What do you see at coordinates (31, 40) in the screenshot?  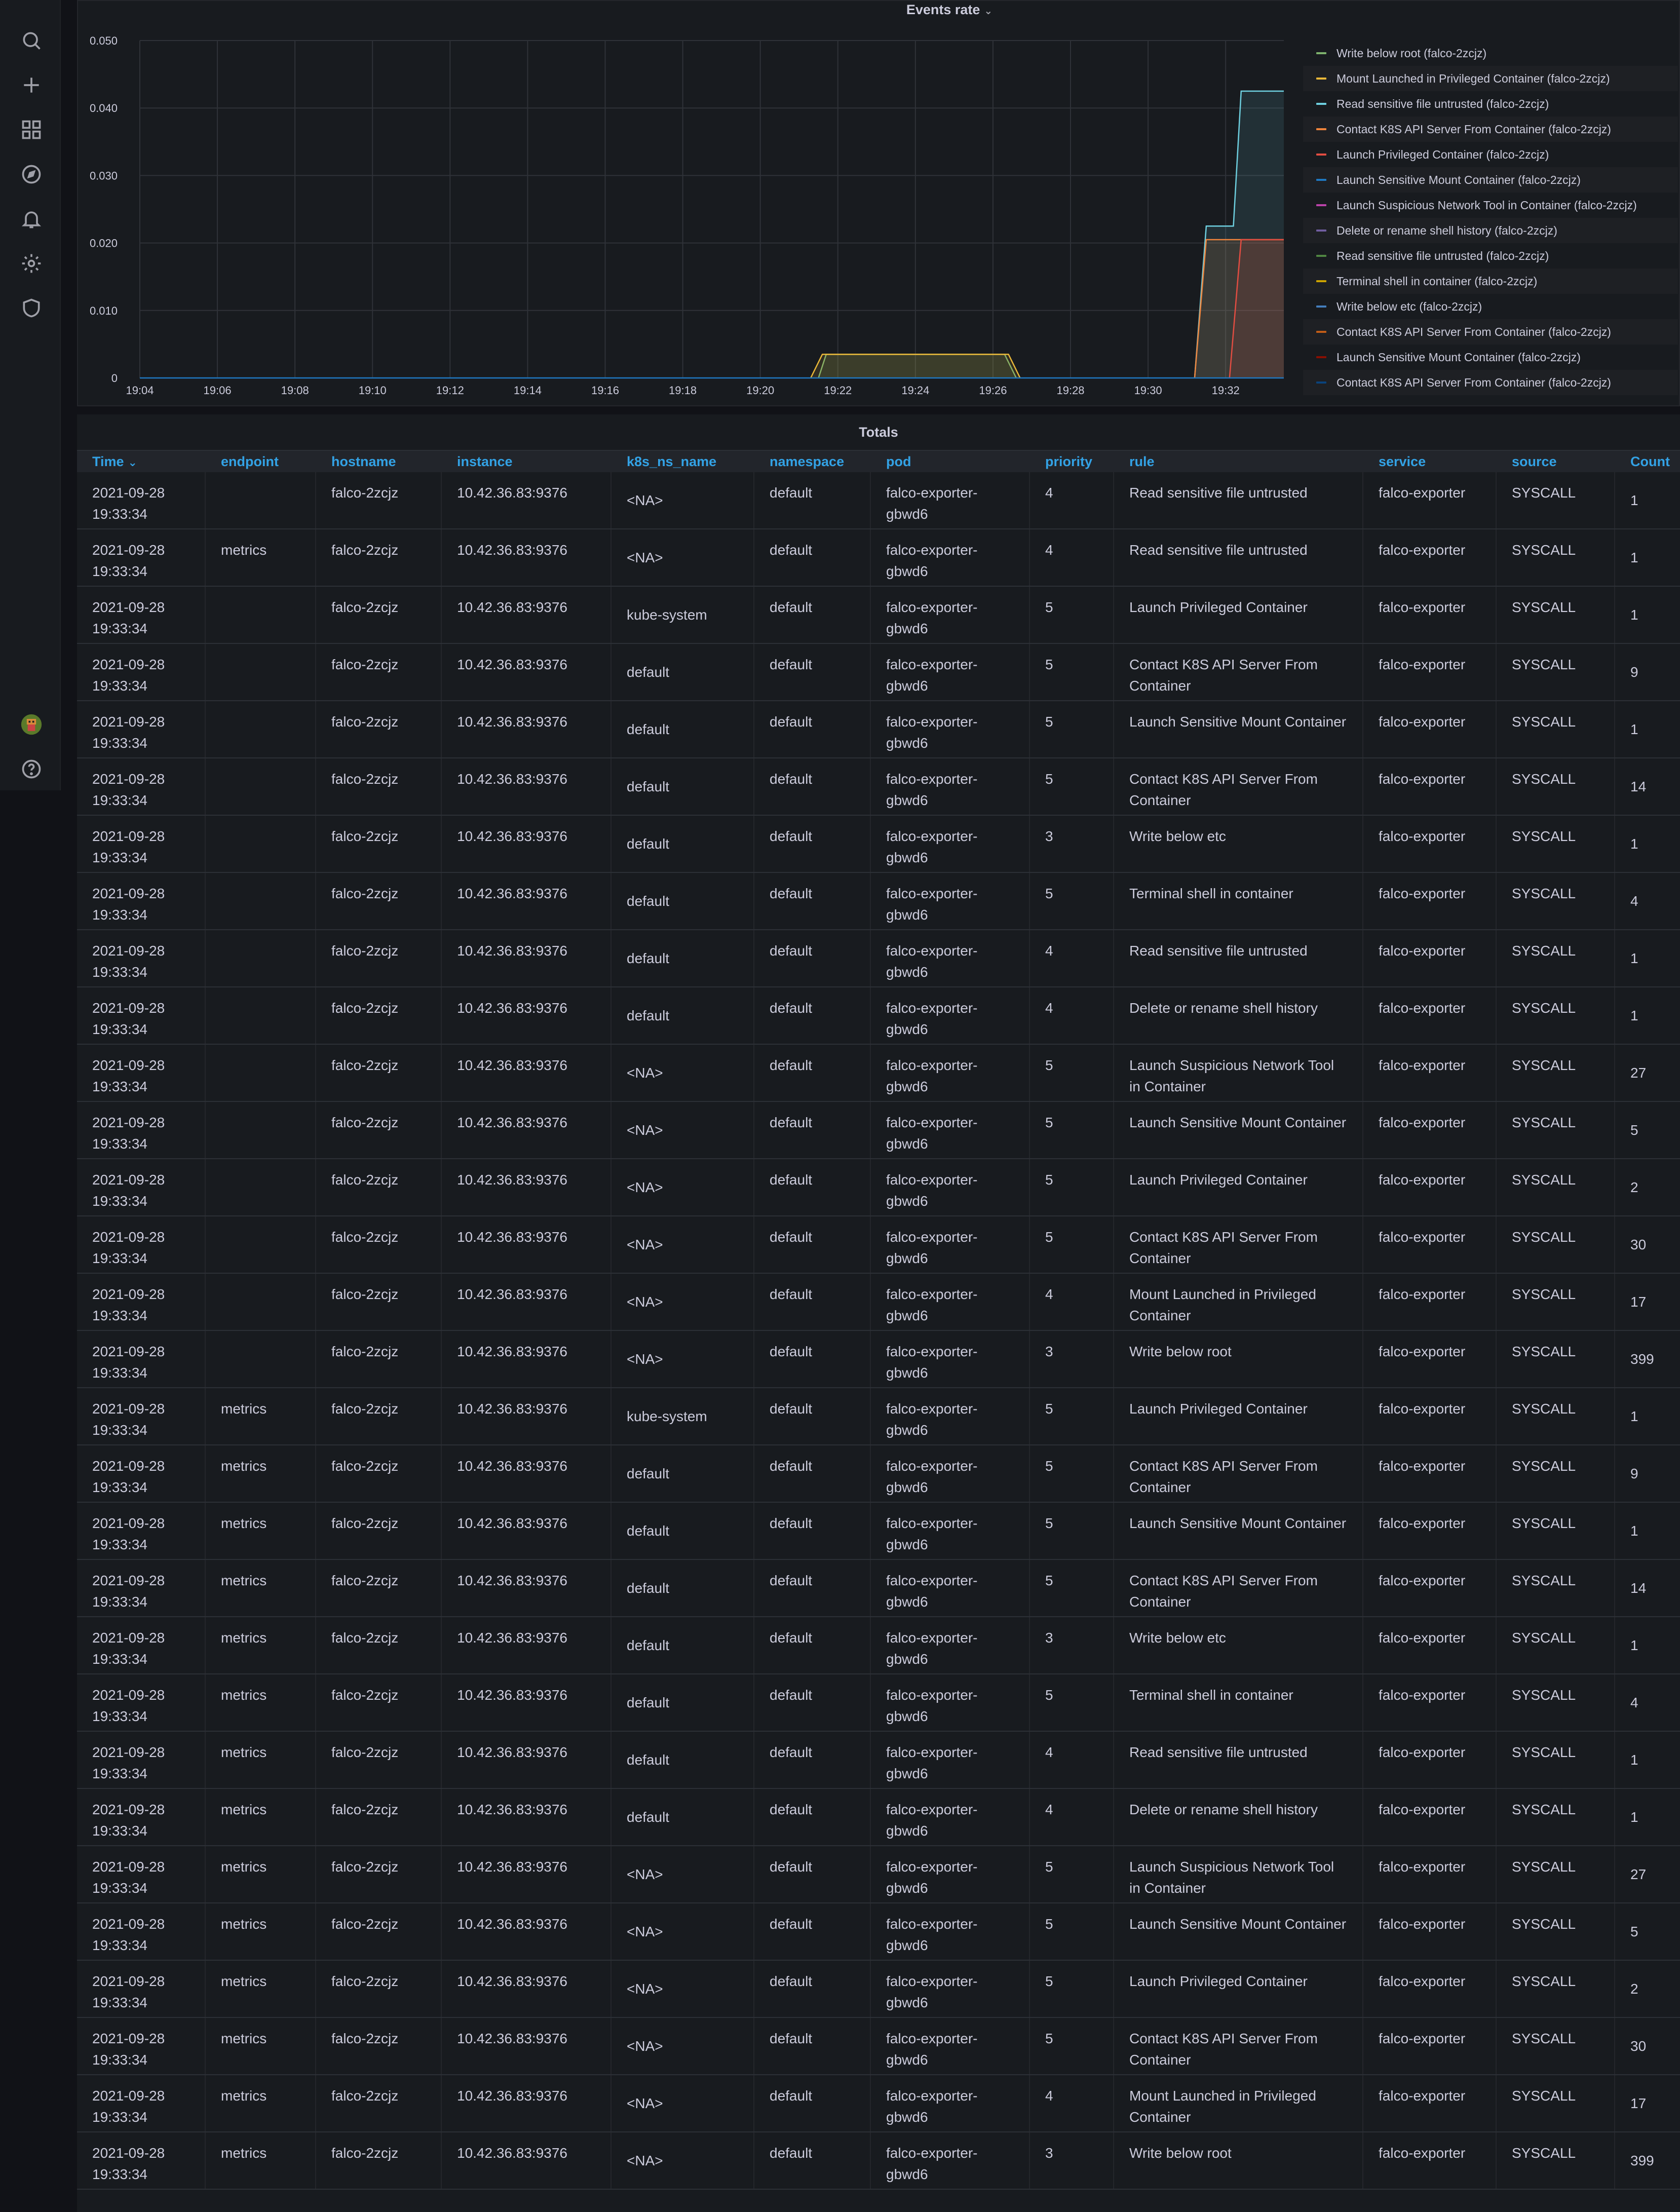 I see `search-icon` at bounding box center [31, 40].